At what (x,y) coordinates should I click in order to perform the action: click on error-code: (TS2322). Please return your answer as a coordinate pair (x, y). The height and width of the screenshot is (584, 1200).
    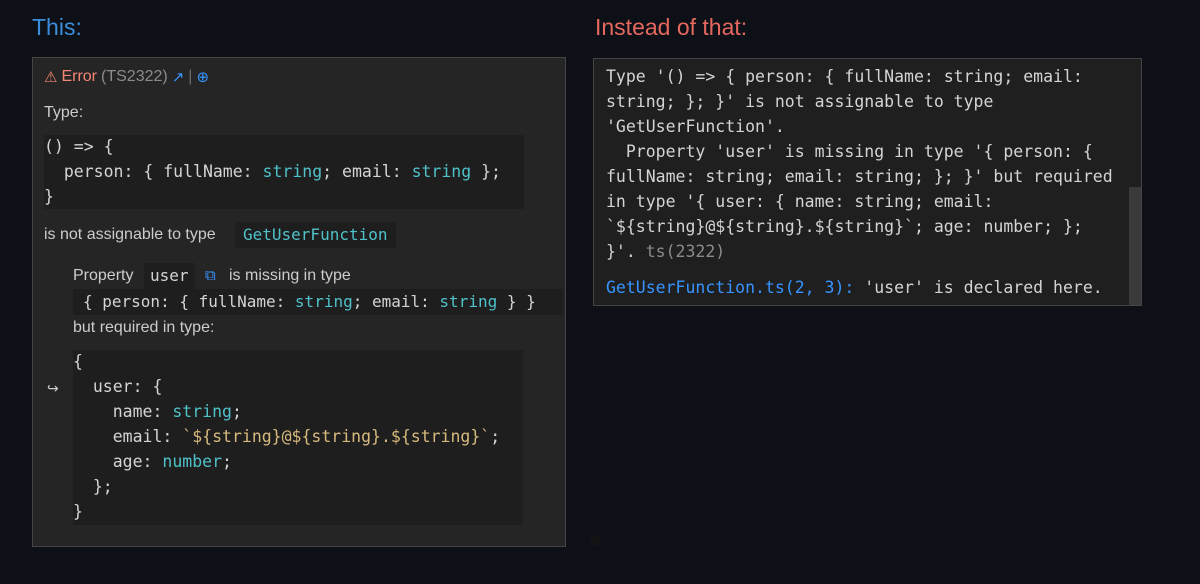
    Looking at the image, I should click on (134, 77).